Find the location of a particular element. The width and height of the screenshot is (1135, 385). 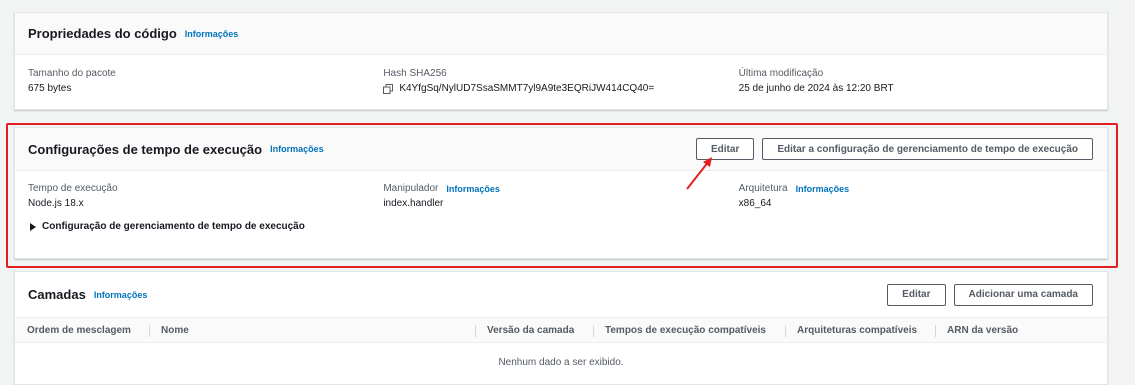

architecture-label: Arquitetura is located at coordinates (763, 188).